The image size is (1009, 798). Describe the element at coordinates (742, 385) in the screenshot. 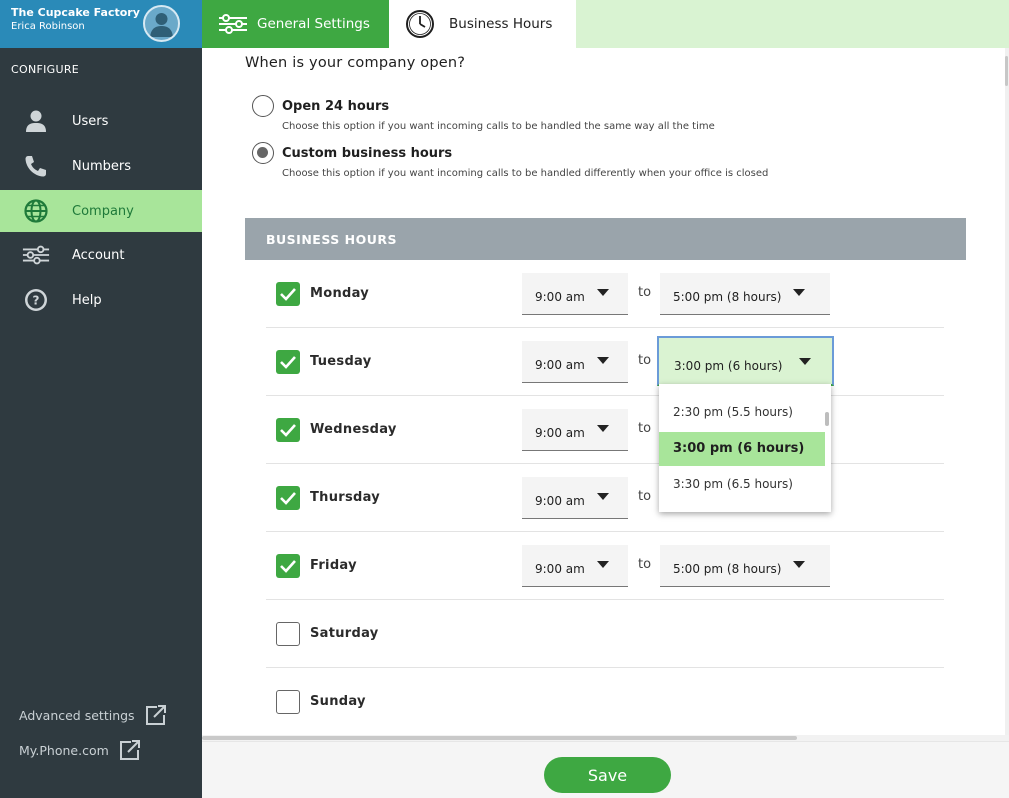

I see `dropdown-option-partial` at that location.